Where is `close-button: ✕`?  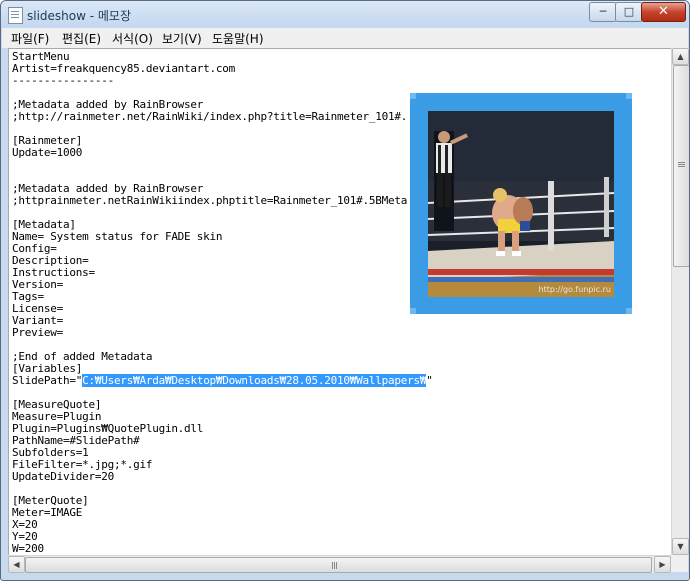 close-button: ✕ is located at coordinates (663, 12).